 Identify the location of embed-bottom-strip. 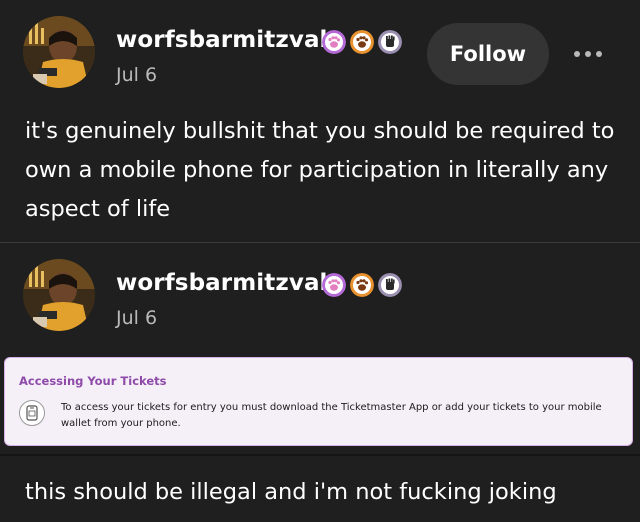
(320, 455).